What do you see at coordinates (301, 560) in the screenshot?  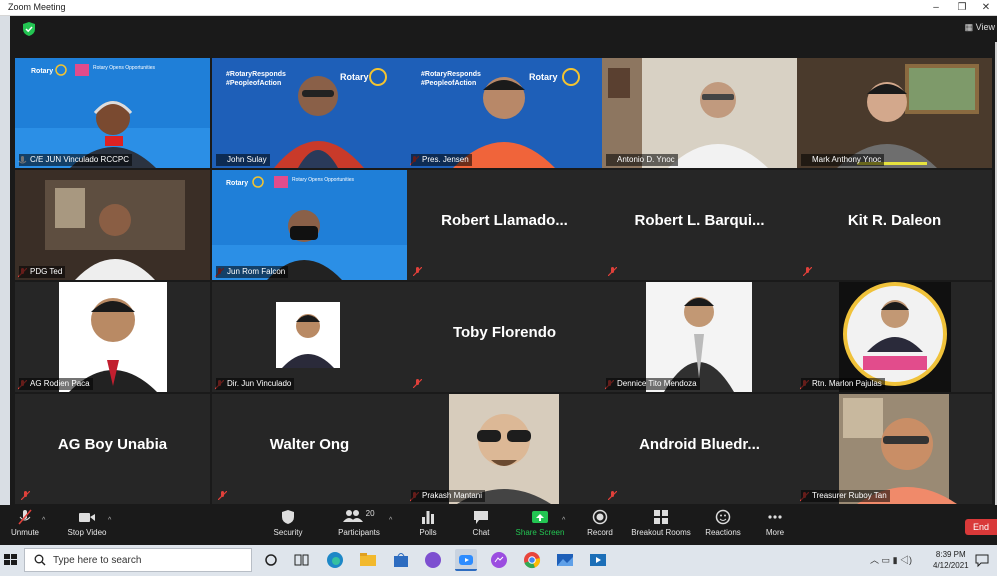 I see `task-view-icon` at bounding box center [301, 560].